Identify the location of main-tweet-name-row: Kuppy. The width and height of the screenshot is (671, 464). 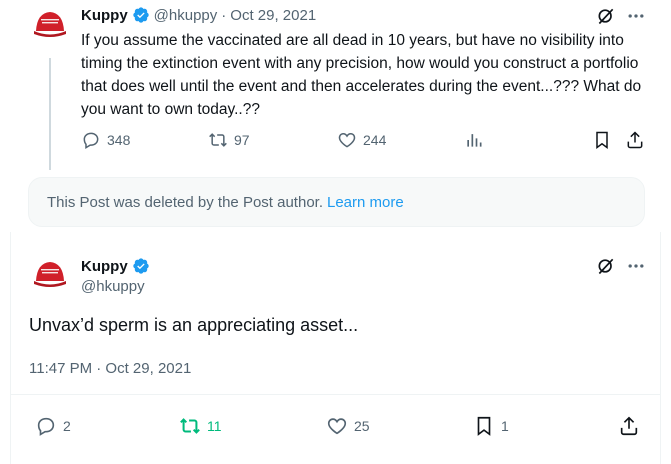
(115, 266).